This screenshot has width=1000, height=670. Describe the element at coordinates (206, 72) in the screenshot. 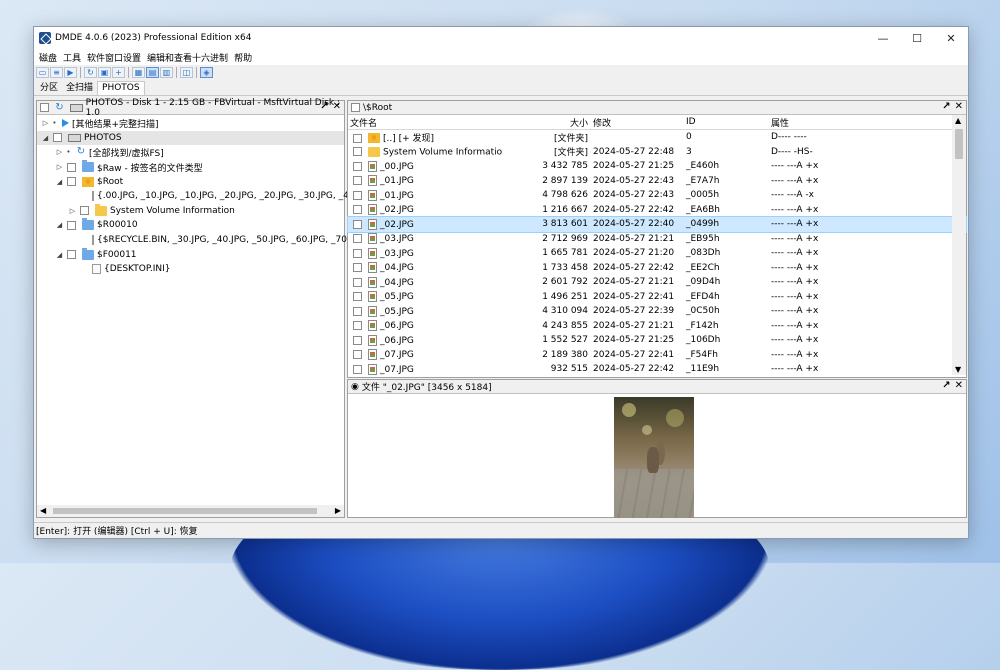

I see `dmde-logo-icon: ◈` at that location.